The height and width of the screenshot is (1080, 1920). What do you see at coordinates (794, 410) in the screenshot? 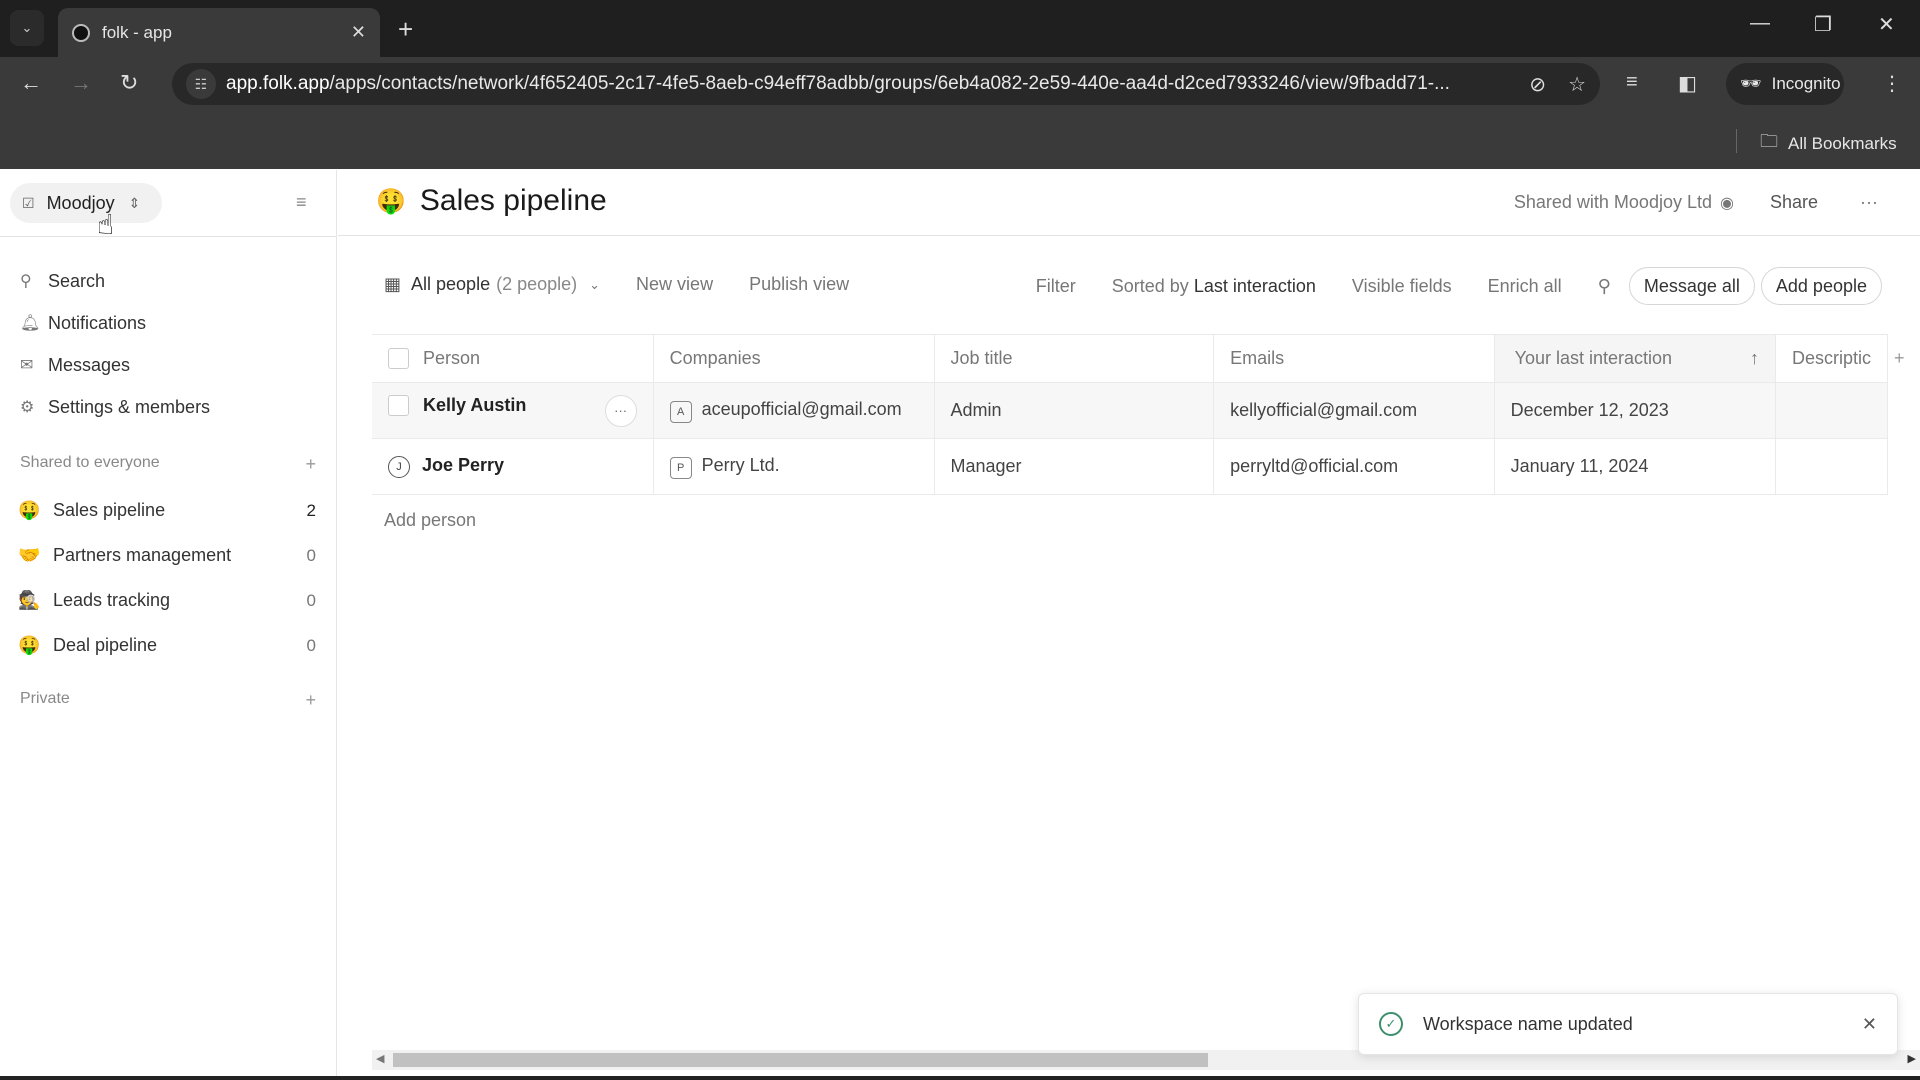
I see `company-cell: Aaceupofficial@gmail.com` at bounding box center [794, 410].